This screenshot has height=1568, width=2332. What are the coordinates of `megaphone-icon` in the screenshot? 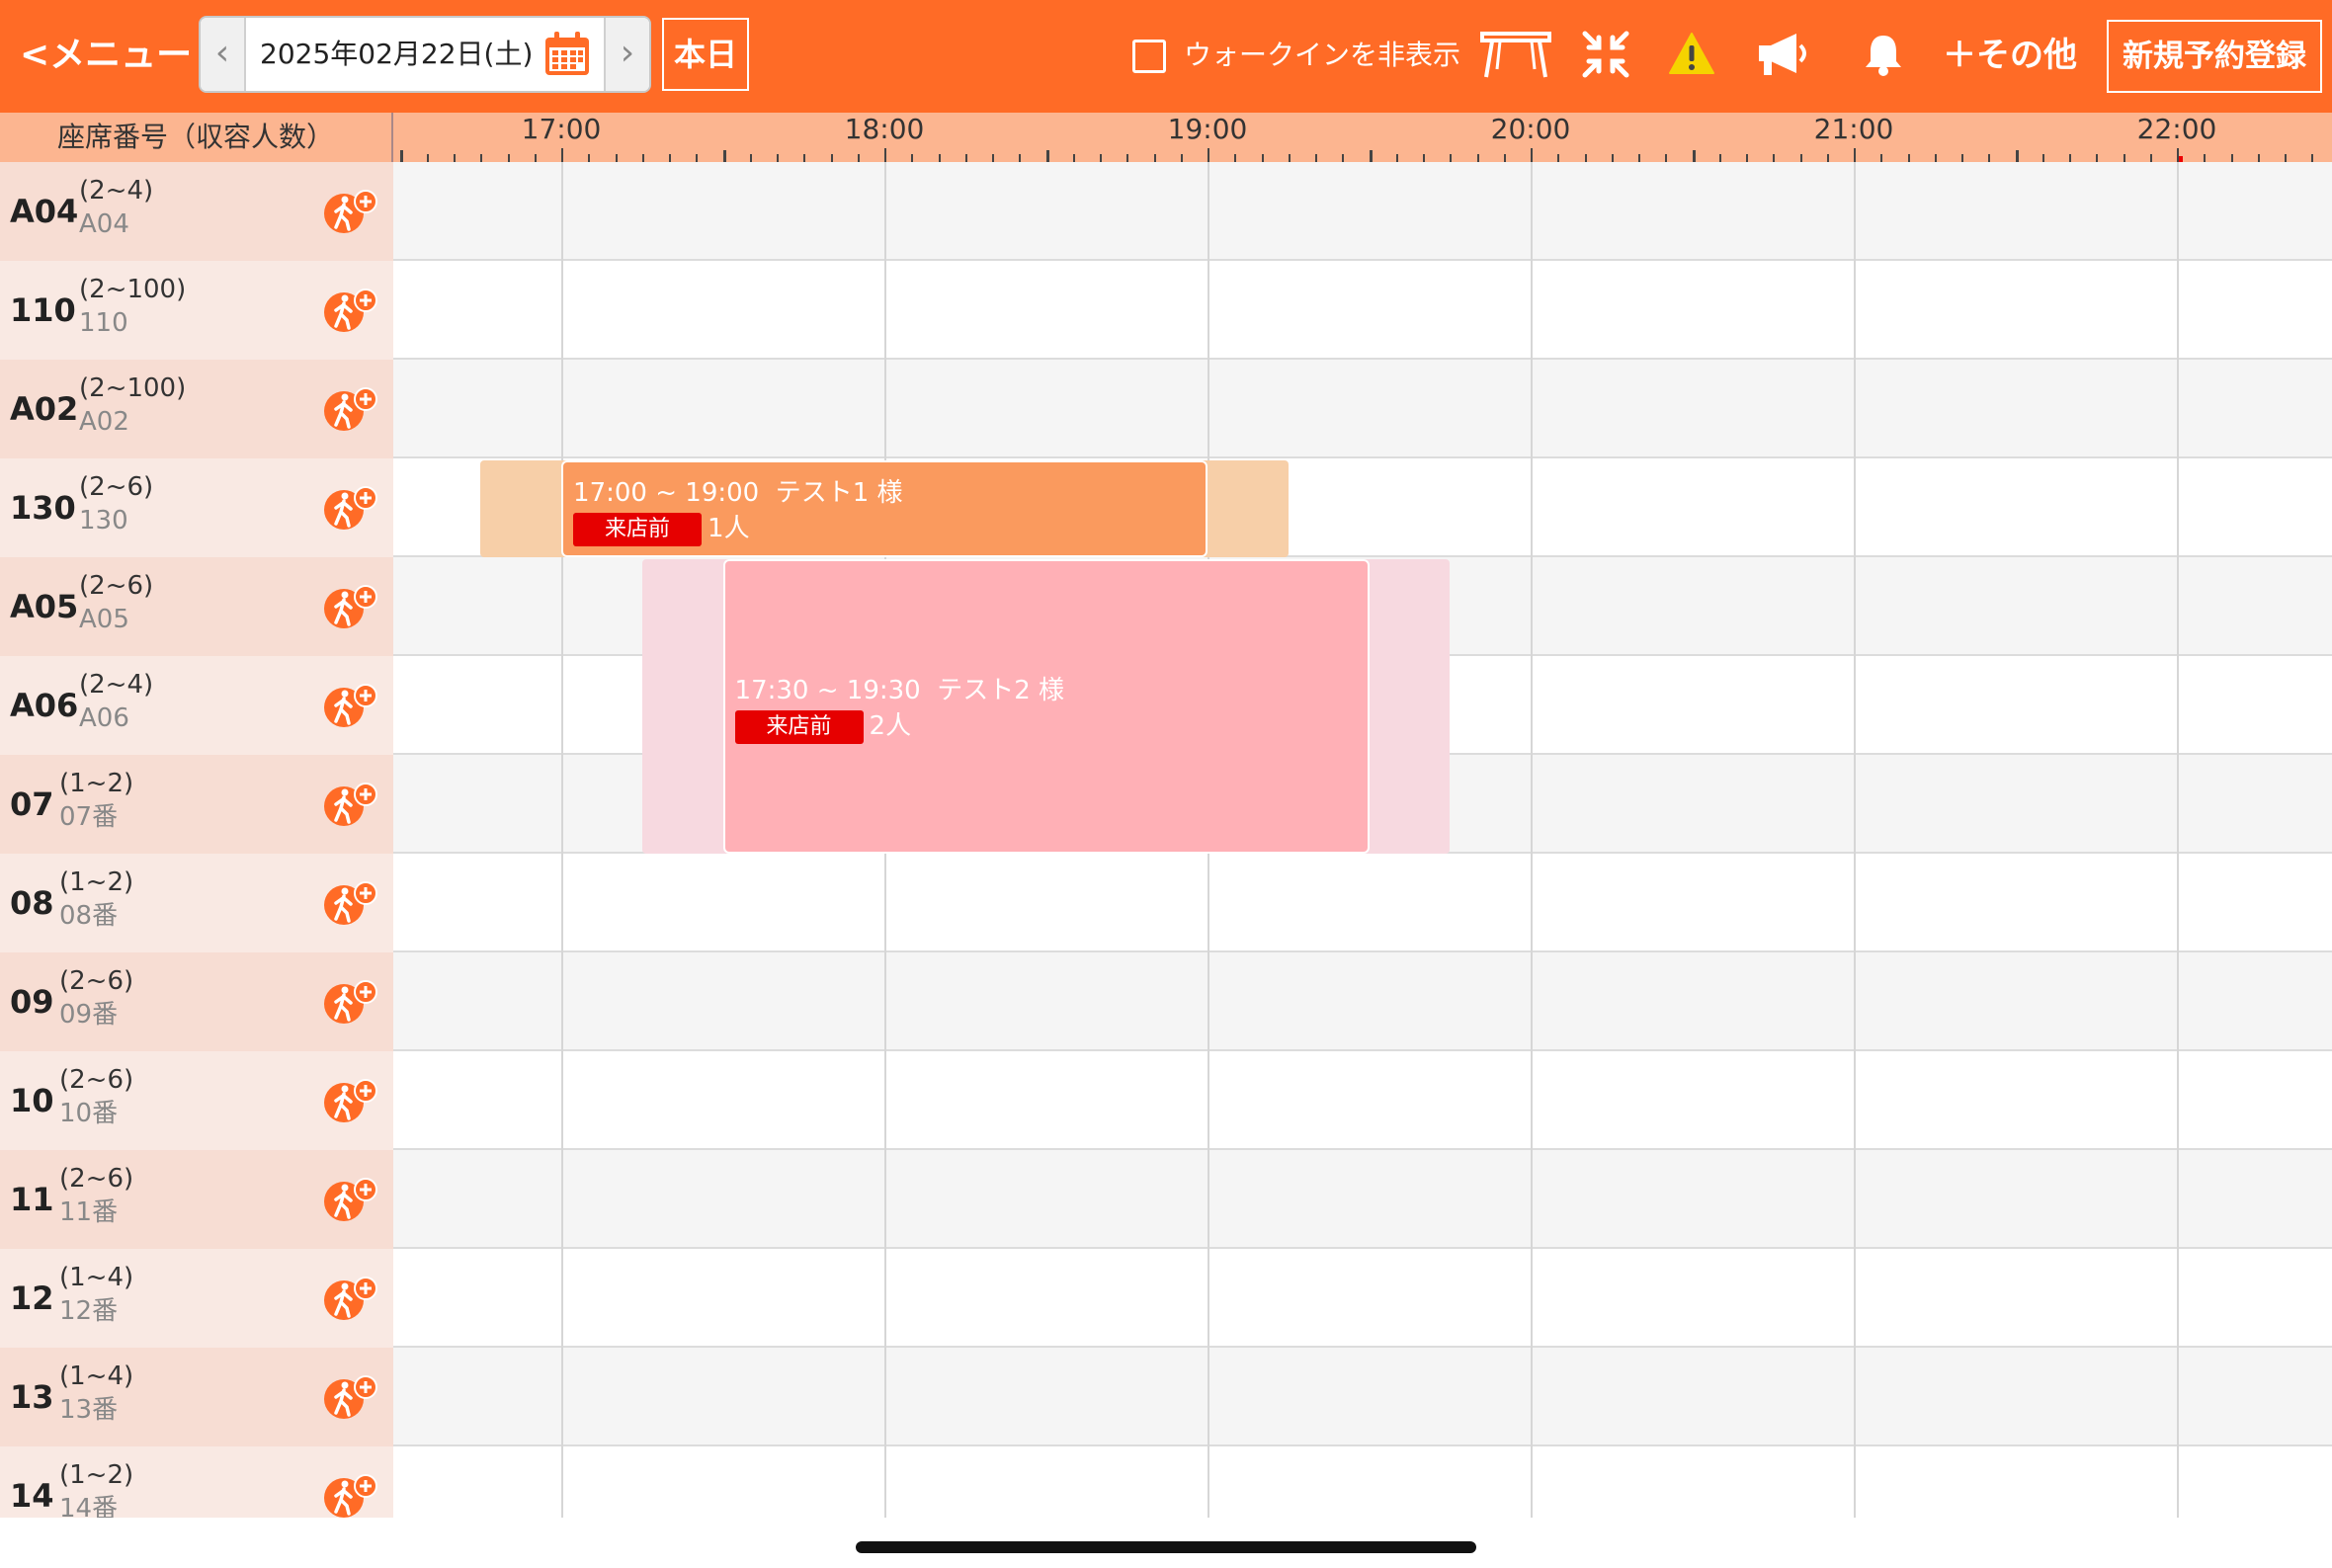 It's located at (1784, 54).